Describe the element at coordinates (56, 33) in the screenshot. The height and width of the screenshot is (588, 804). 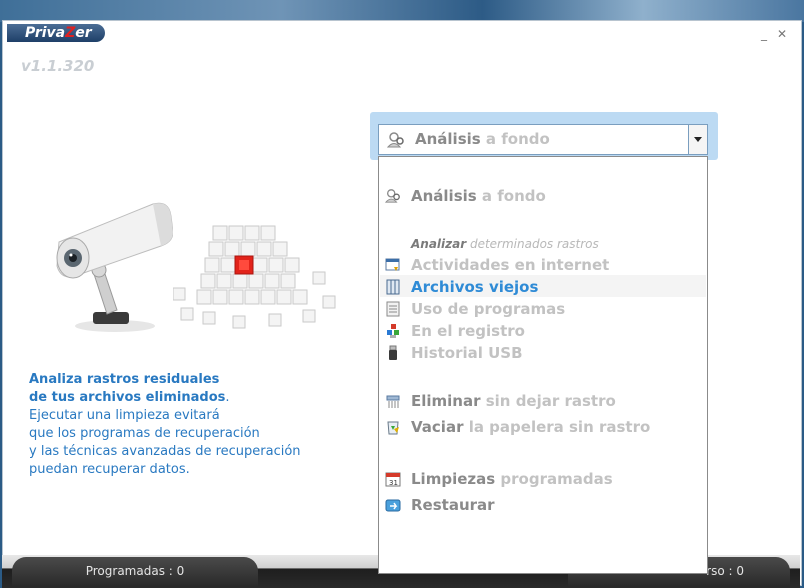
I see `app-logo: PrivaZer` at that location.